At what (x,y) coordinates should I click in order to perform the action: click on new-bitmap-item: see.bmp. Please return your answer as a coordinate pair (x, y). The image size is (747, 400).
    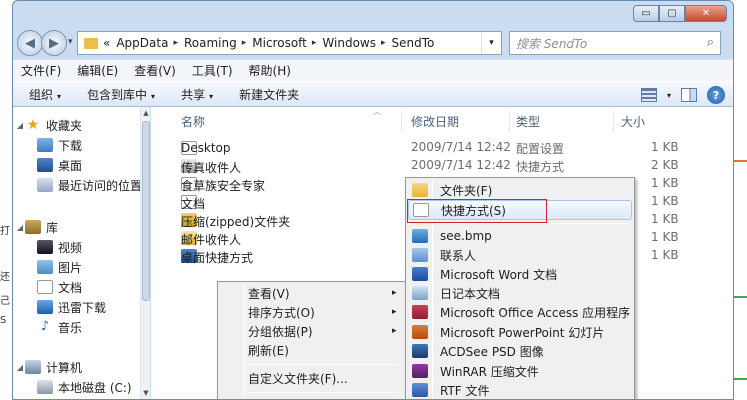
    Looking at the image, I should click on (520, 236).